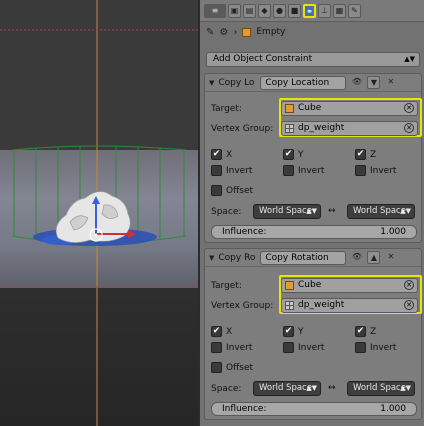 This screenshot has width=424, height=426. What do you see at coordinates (294, 10) in the screenshot?
I see `object-icon: ■` at bounding box center [294, 10].